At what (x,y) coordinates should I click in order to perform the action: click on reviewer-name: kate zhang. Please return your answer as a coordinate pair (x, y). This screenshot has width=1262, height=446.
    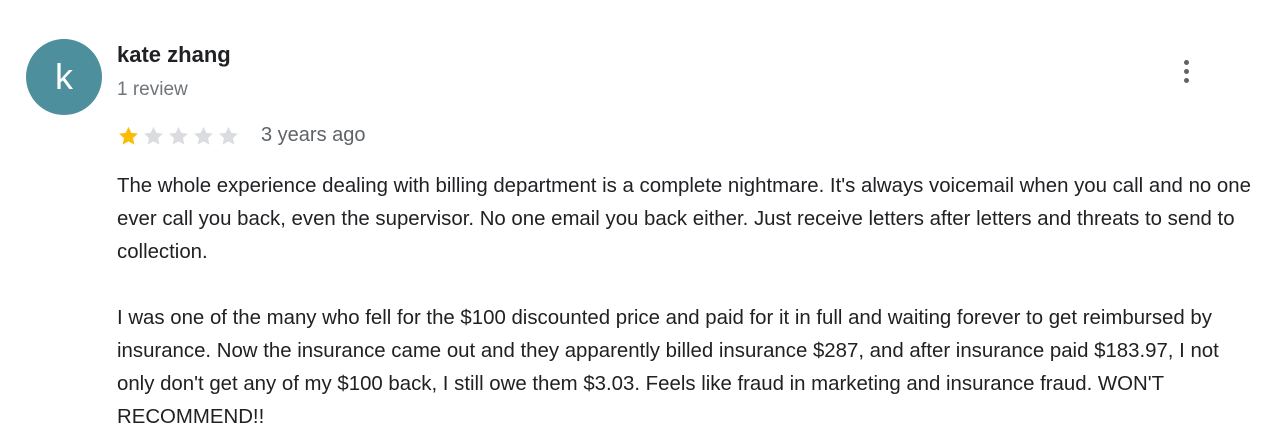
    Looking at the image, I should click on (174, 55).